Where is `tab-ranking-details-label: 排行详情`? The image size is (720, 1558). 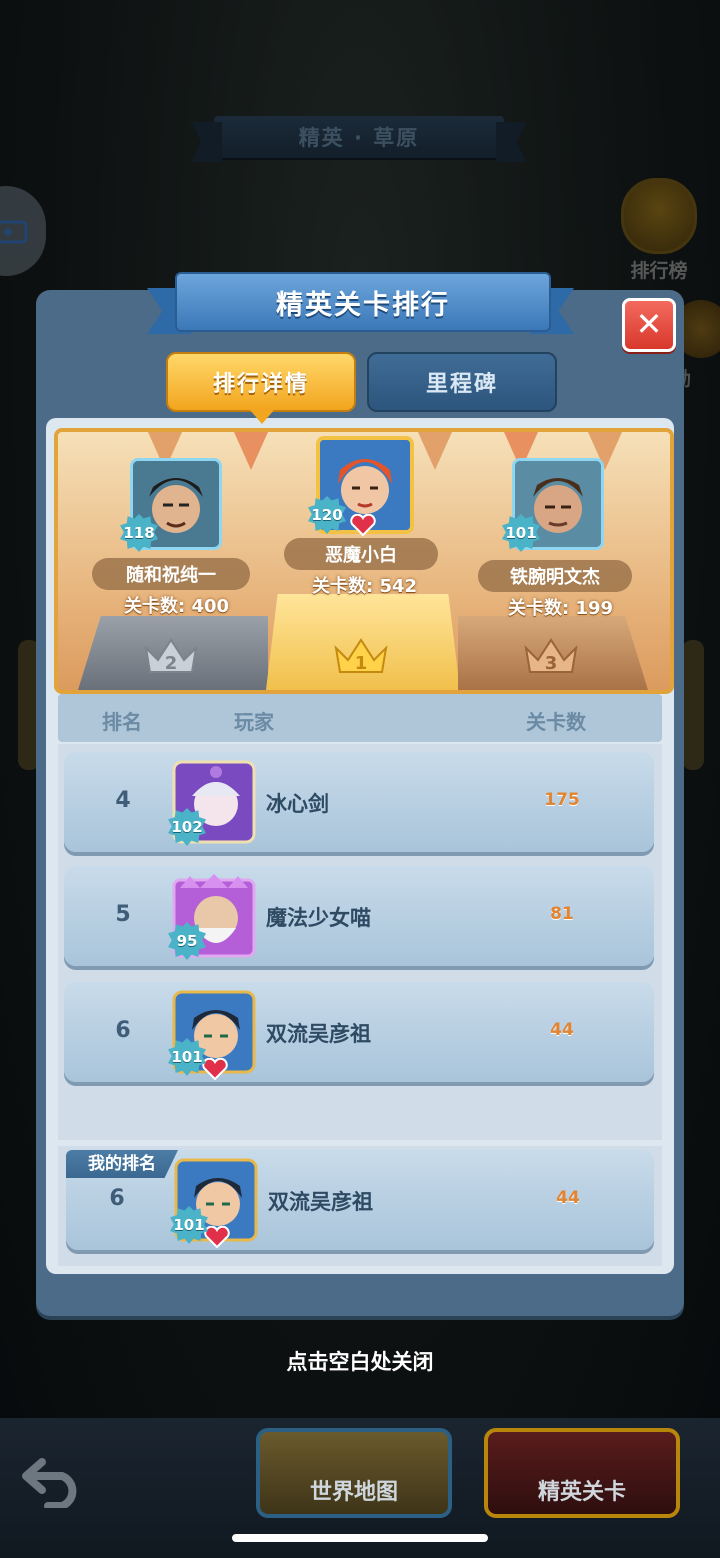 tab-ranking-details-label: 排行详情 is located at coordinates (260, 384).